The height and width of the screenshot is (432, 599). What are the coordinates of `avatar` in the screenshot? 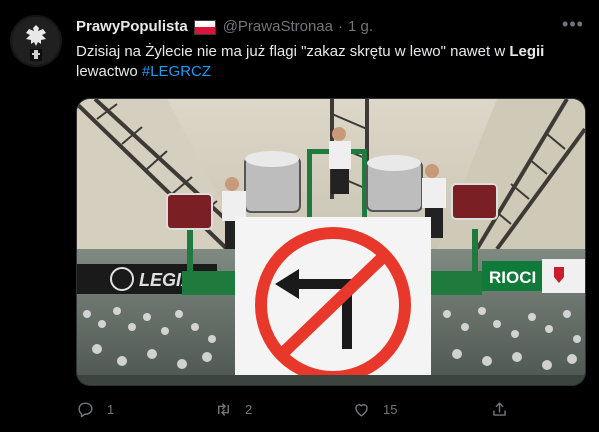 It's located at (36, 41).